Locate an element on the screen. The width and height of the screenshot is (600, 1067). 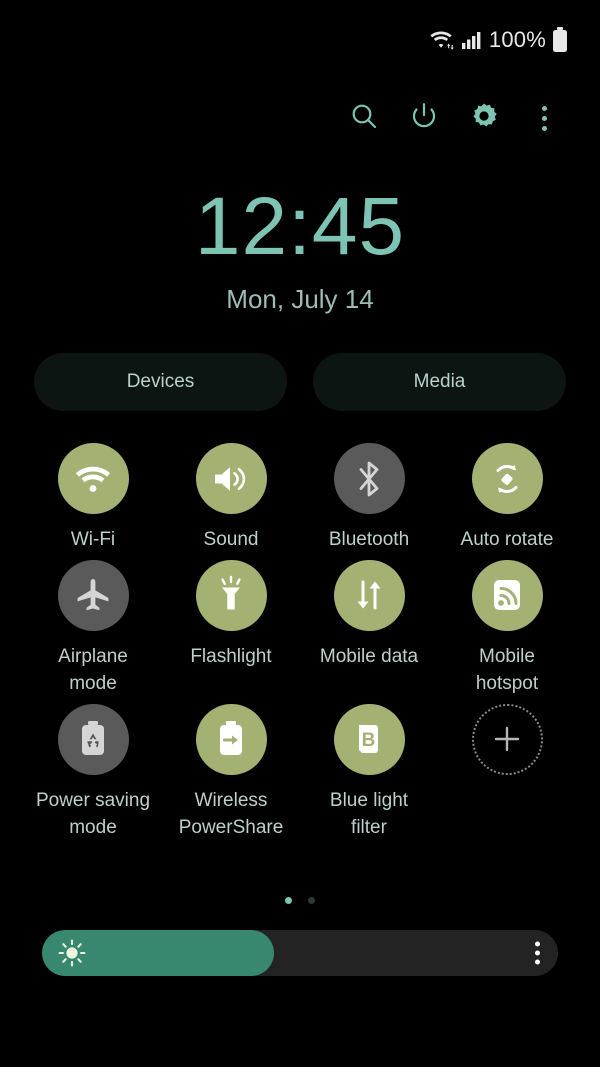
auto-rotate-icon is located at coordinates (507, 478).